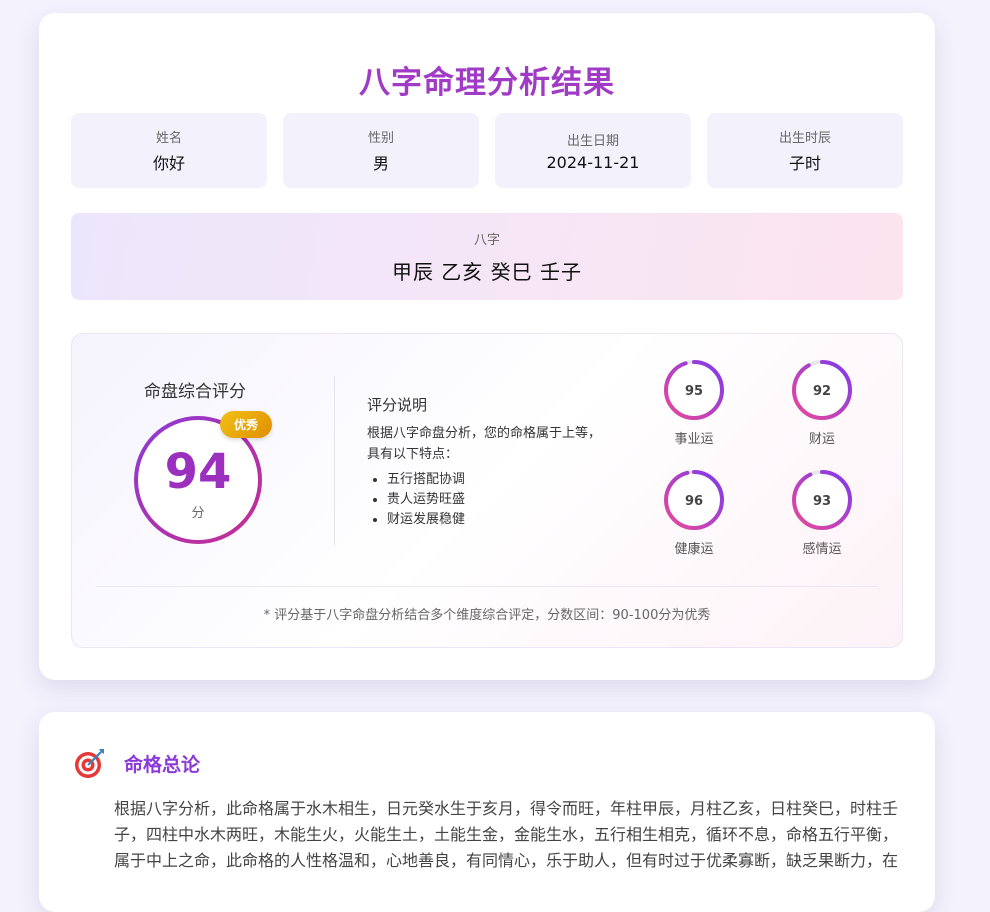 The height and width of the screenshot is (912, 990). I want to click on subscore-ring: 92, so click(822, 390).